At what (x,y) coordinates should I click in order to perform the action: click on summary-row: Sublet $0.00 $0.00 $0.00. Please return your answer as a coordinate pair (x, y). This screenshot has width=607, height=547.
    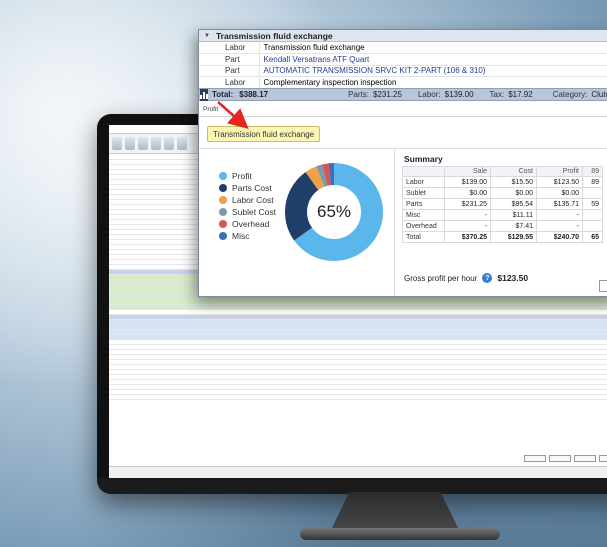
    Looking at the image, I should click on (502, 193).